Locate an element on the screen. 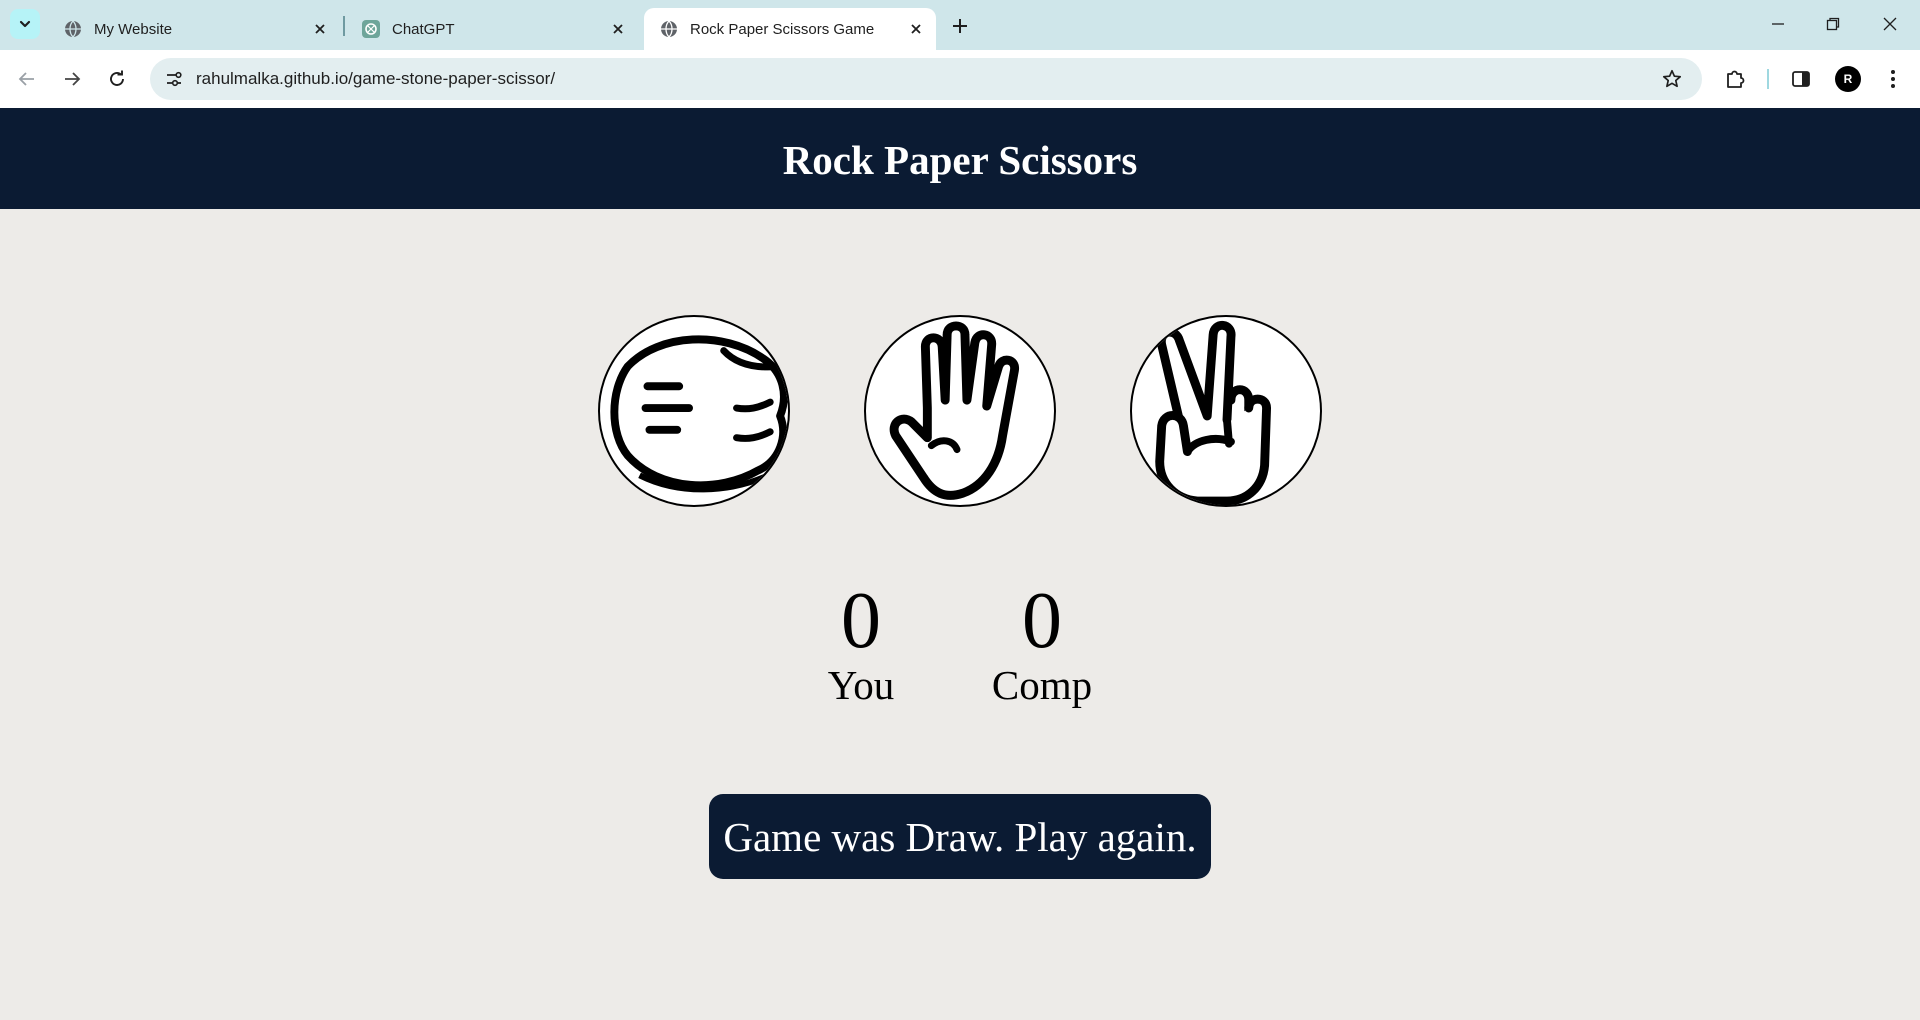  chevron-down-icon is located at coordinates (25, 24).